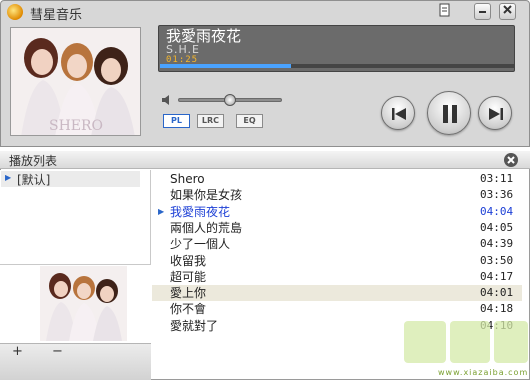 Image resolution: width=530 pixels, height=383 pixels. I want to click on playlist-close-button, so click(511, 160).